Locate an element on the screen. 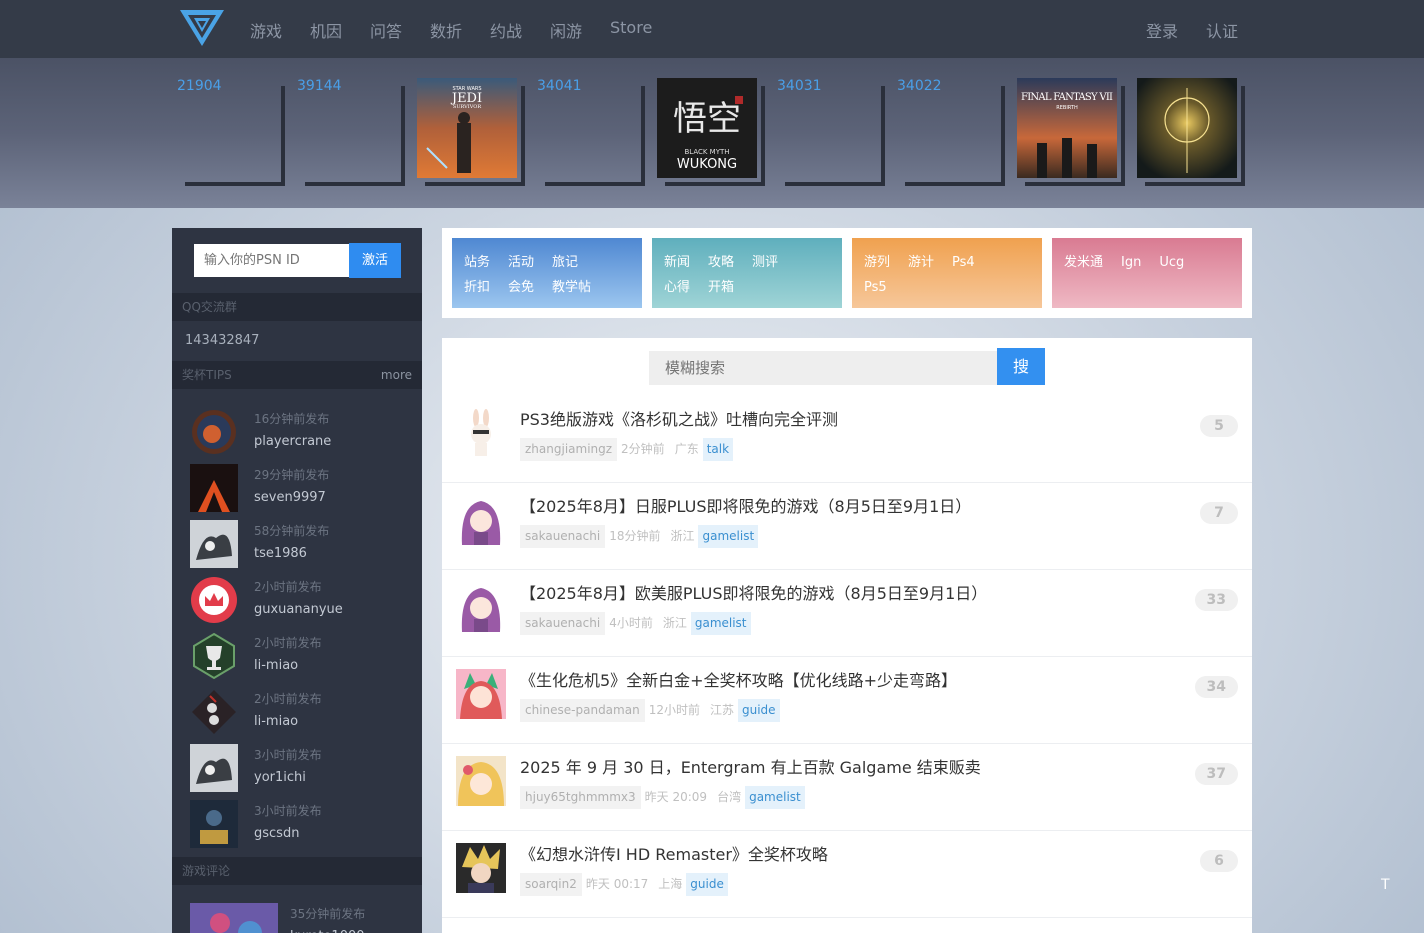 This screenshot has width=1424, height=933. category-link: Ps5 is located at coordinates (875, 287).